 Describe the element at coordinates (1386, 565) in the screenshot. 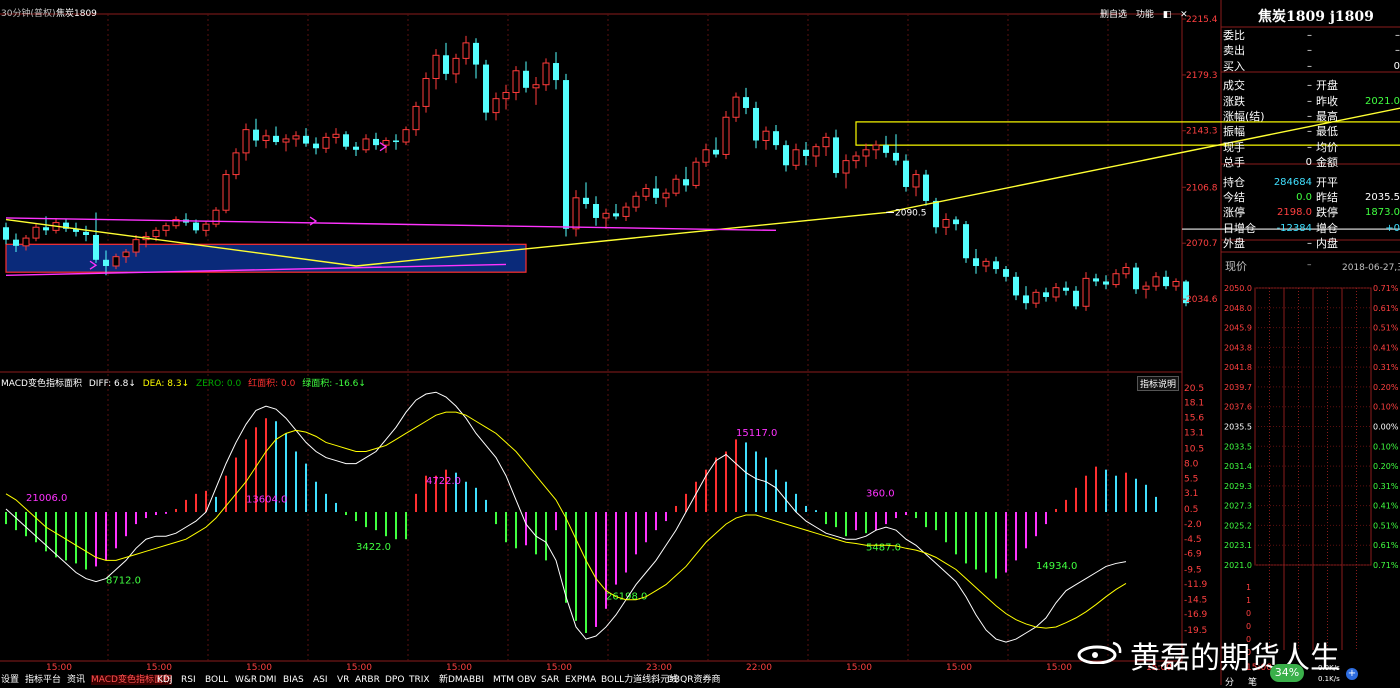

I see `mini-pct-label: 0.71%` at that location.